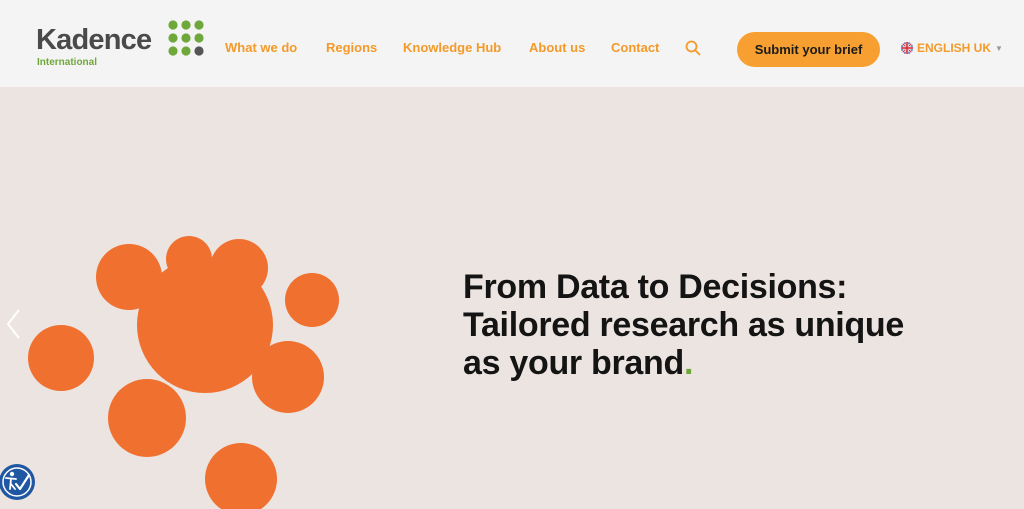 This screenshot has height=509, width=1024. What do you see at coordinates (186, 38) in the screenshot?
I see `logo-dots-icon` at bounding box center [186, 38].